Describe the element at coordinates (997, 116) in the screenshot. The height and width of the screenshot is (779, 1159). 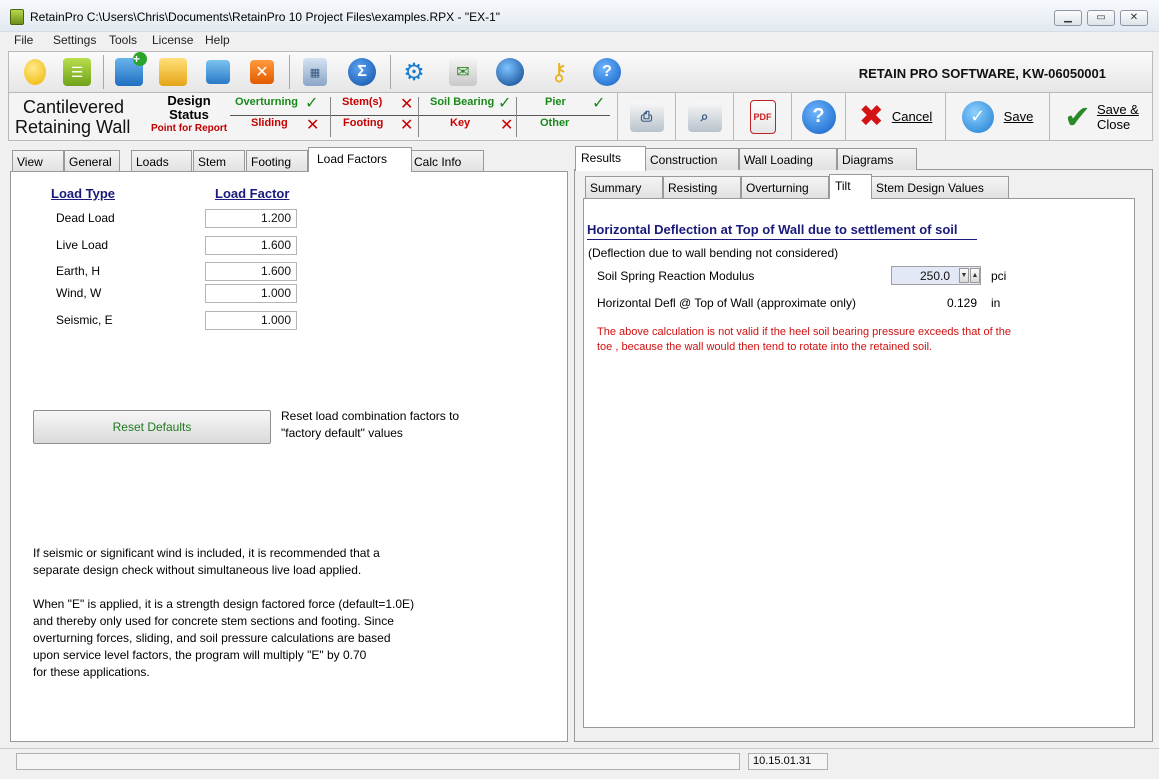
I see `save-button: ✓ Save` at that location.